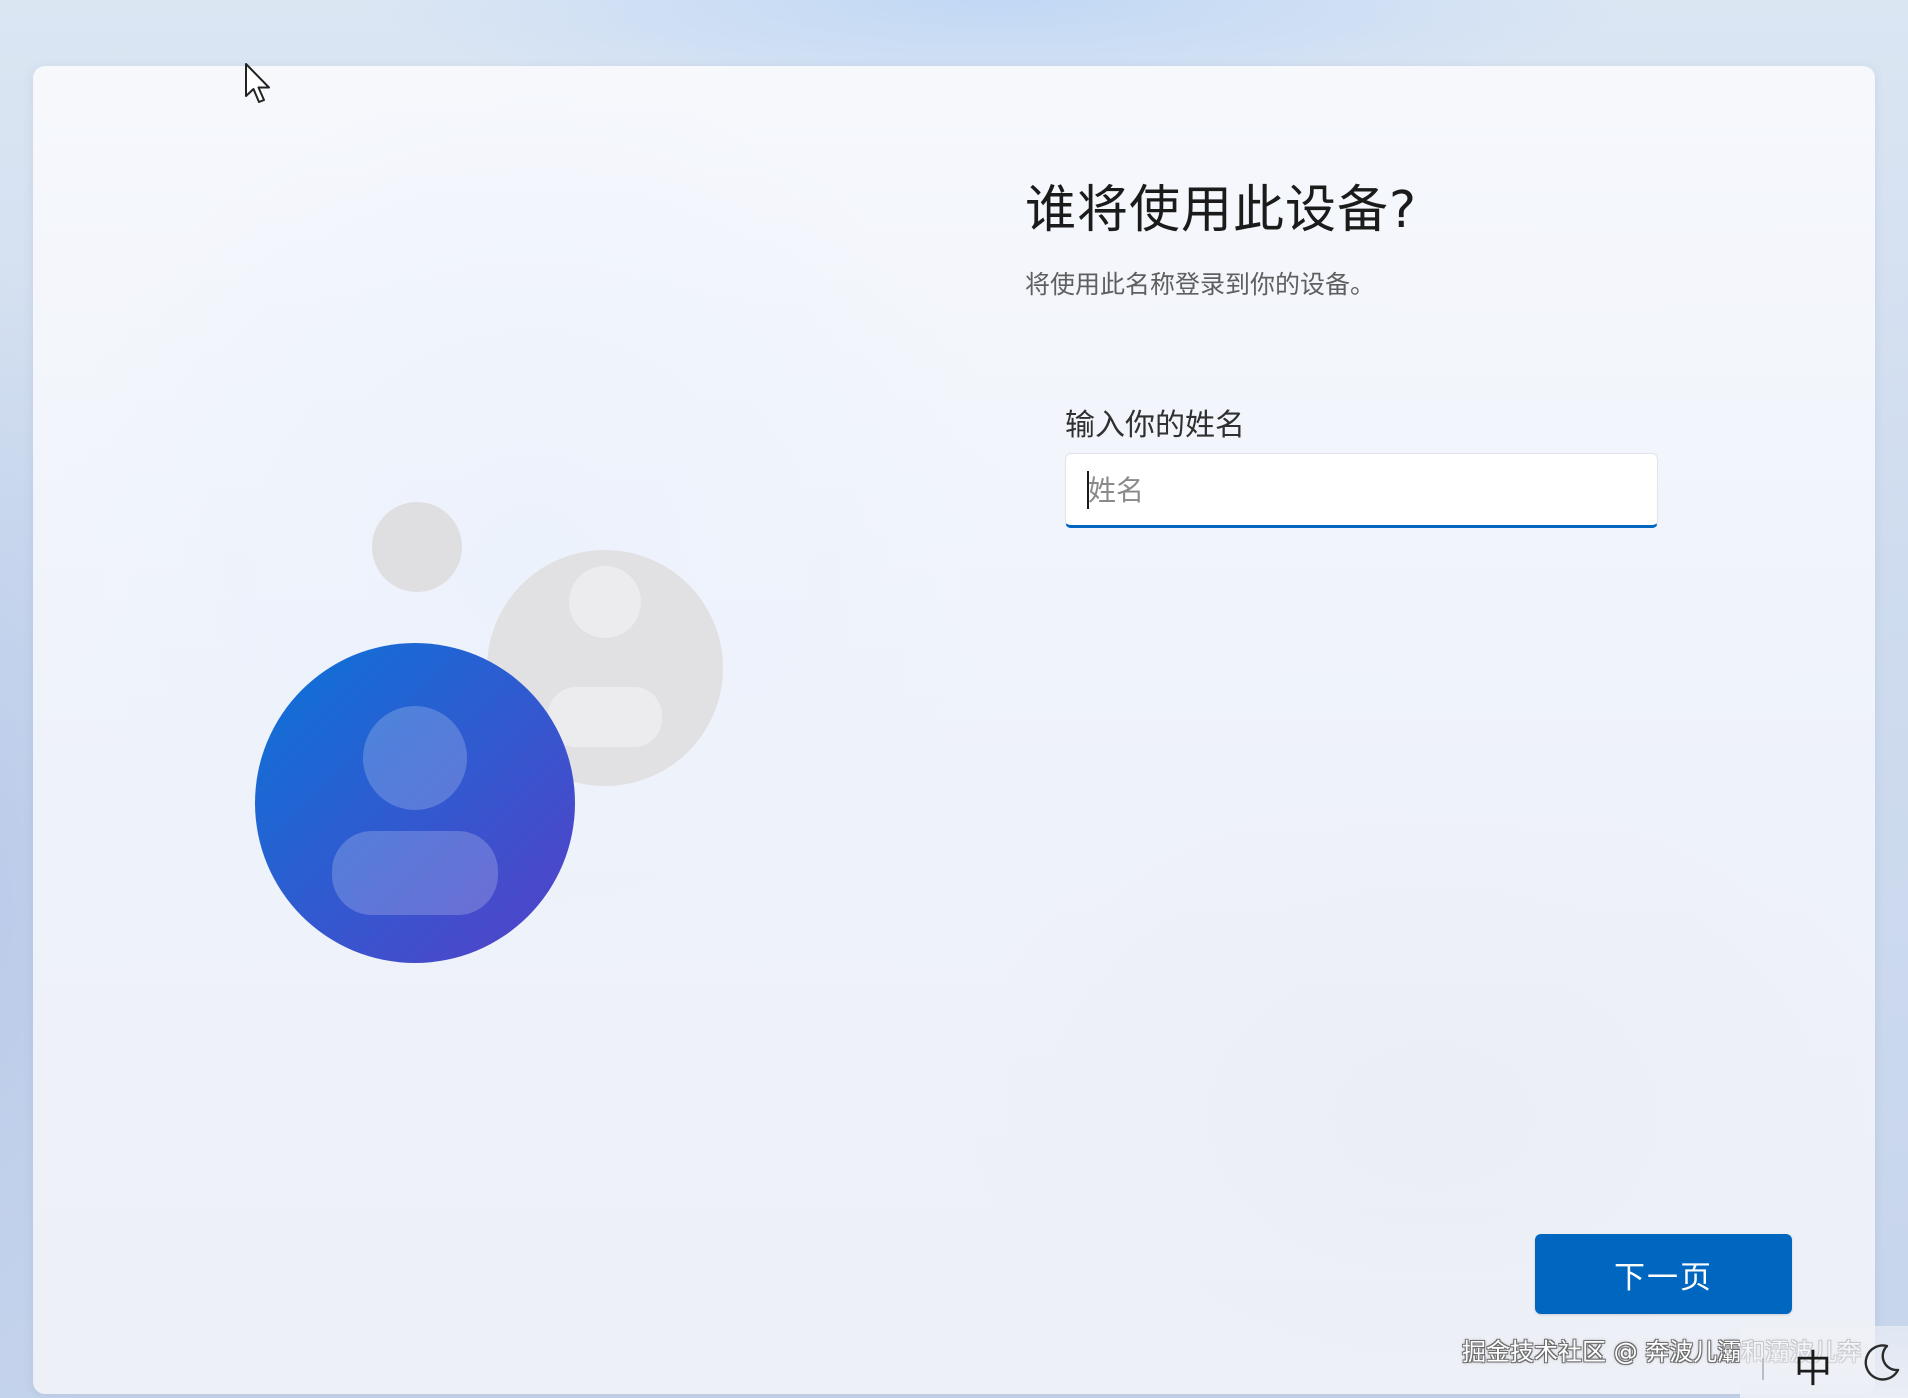 Image resolution: width=1908 pixels, height=1398 pixels. I want to click on name-field-container, so click(1361, 490).